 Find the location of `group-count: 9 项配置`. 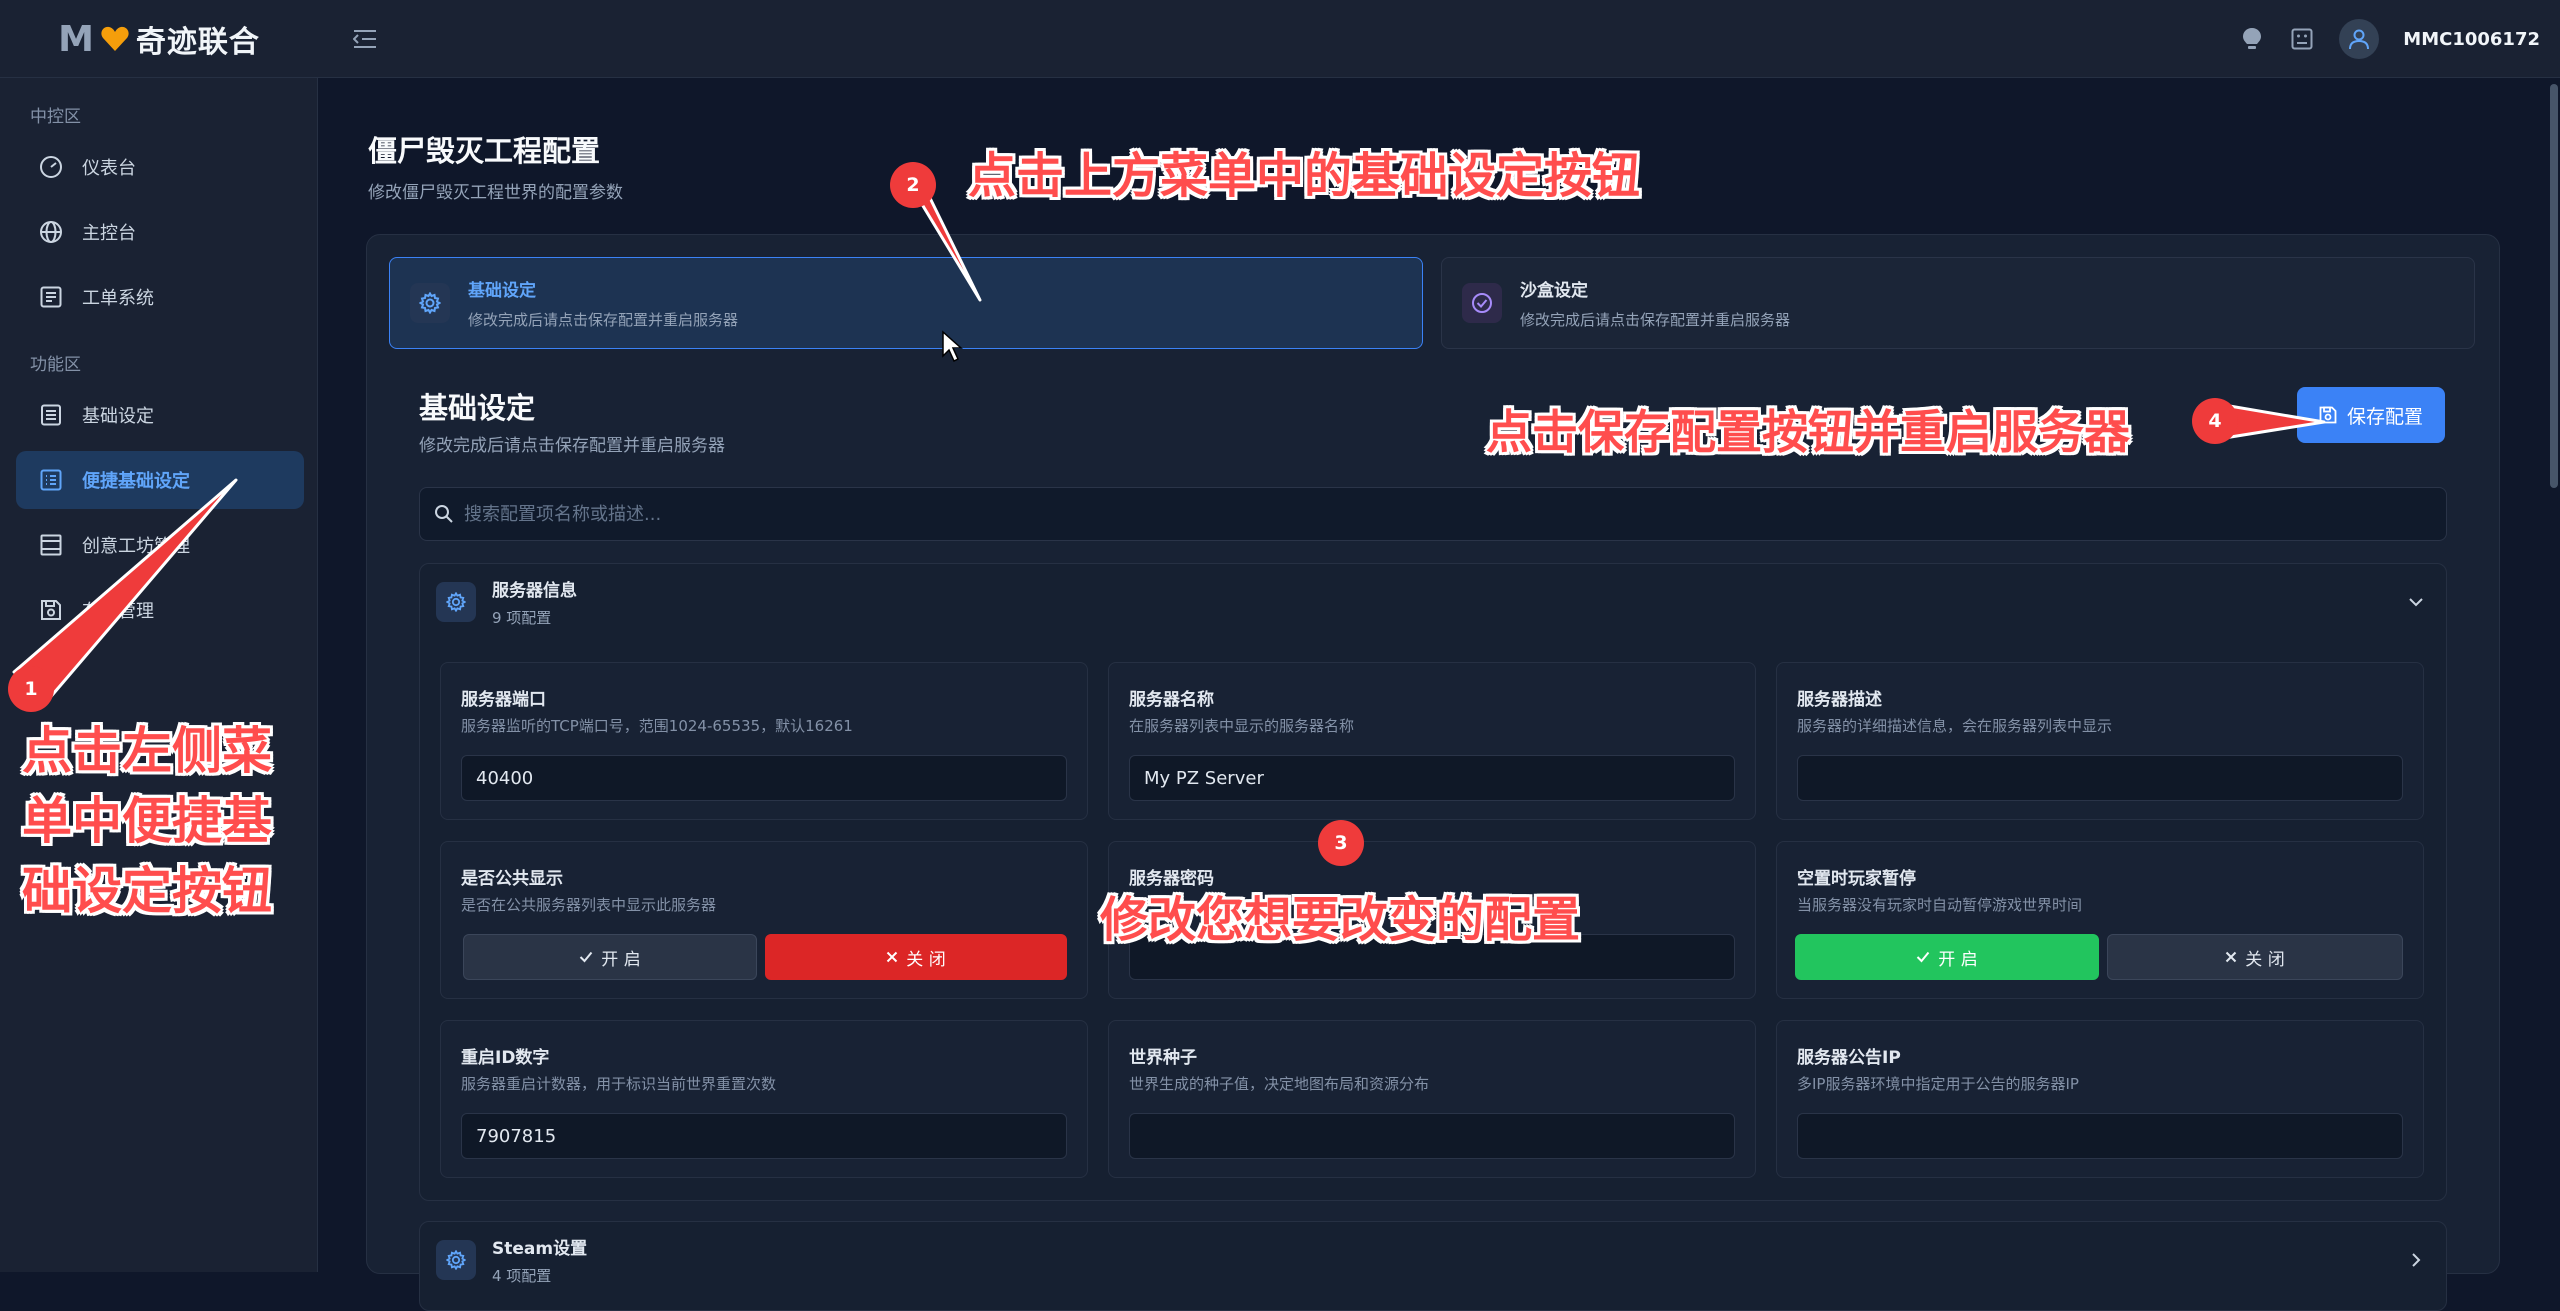

group-count: 9 项配置 is located at coordinates (522, 618).